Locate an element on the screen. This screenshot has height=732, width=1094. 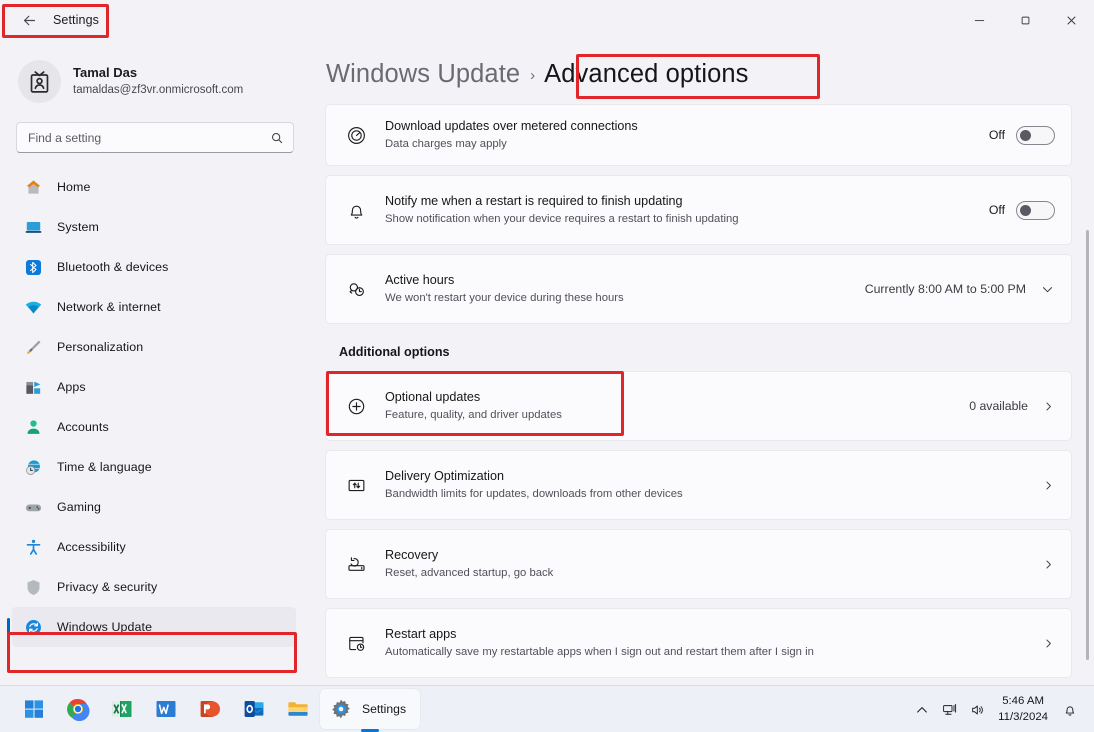
notification-bell-icon is located at coordinates (1070, 710).